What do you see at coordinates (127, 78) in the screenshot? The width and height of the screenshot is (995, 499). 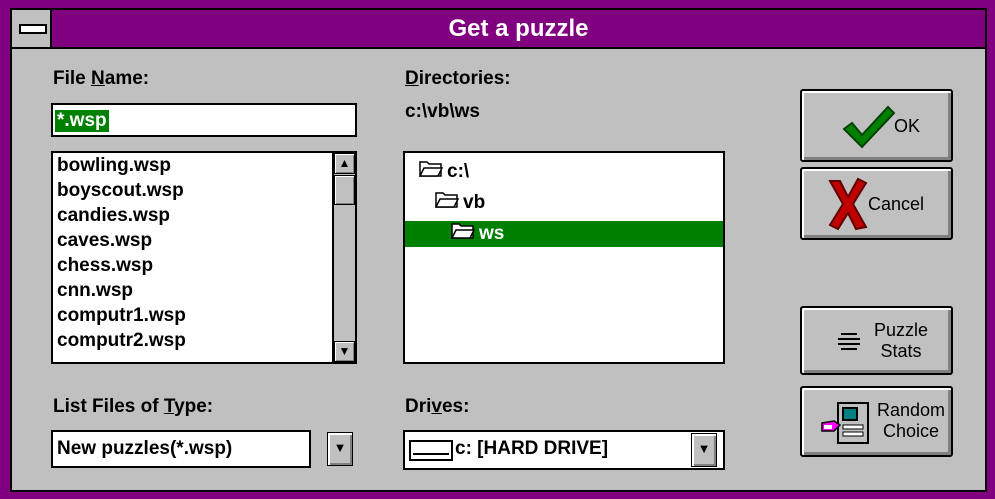 I see `file-name-label-suffix: ame:` at bounding box center [127, 78].